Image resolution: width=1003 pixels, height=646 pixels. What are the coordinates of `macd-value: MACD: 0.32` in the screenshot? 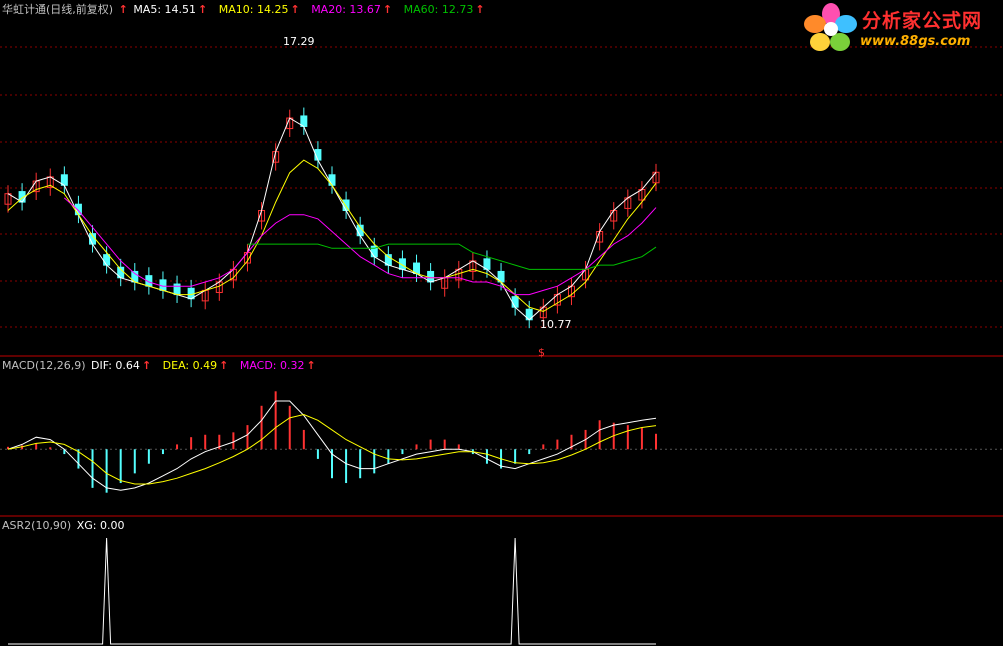 It's located at (272, 365).